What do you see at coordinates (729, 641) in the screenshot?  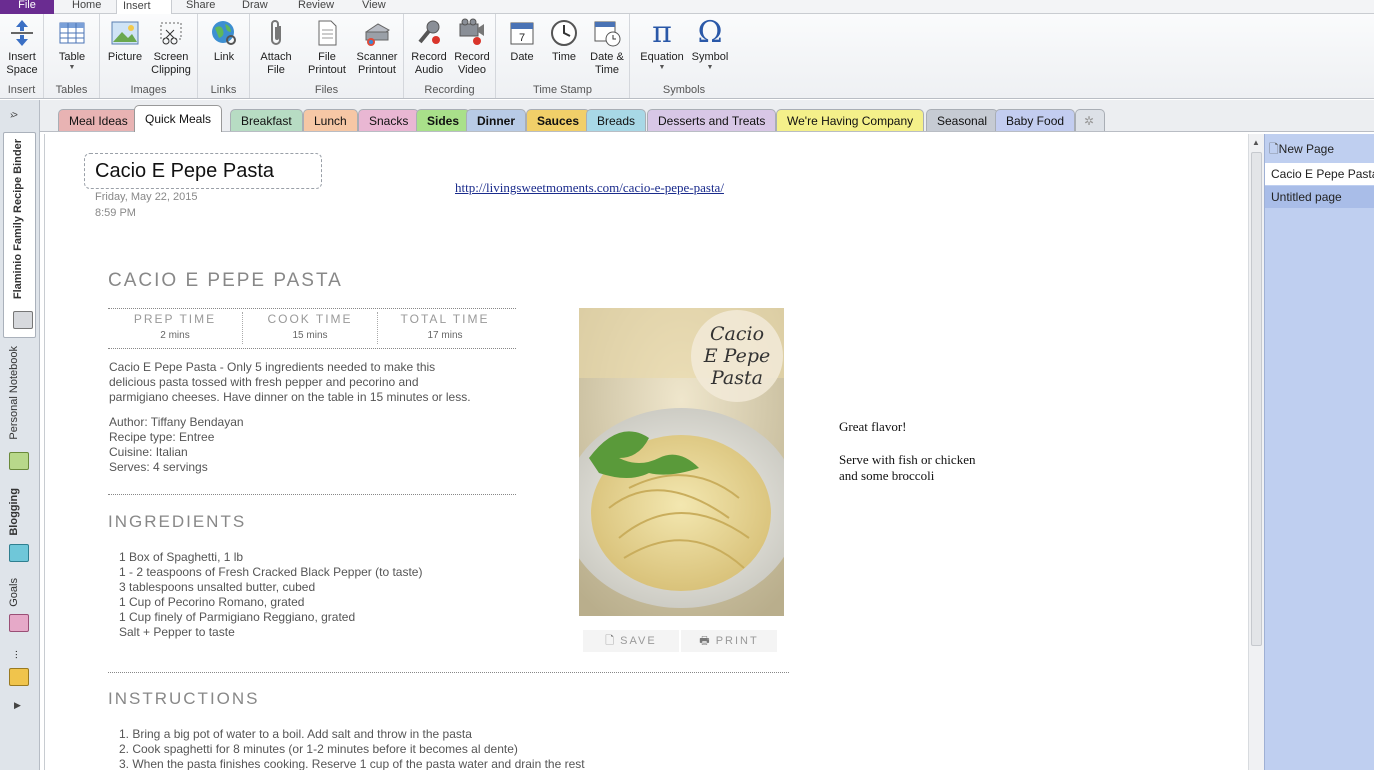 I see `print-button: 🖶 PRINT` at bounding box center [729, 641].